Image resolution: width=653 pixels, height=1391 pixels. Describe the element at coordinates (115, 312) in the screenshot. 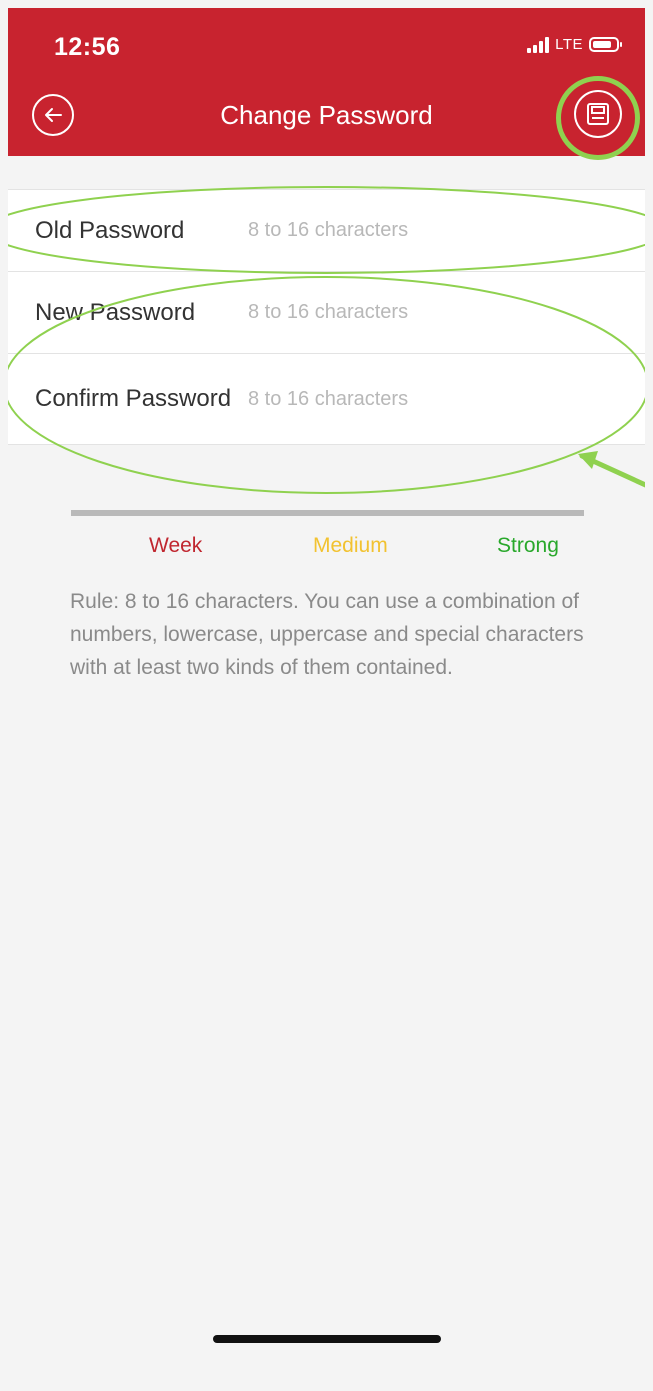

I see `new-password-label: New Password` at that location.